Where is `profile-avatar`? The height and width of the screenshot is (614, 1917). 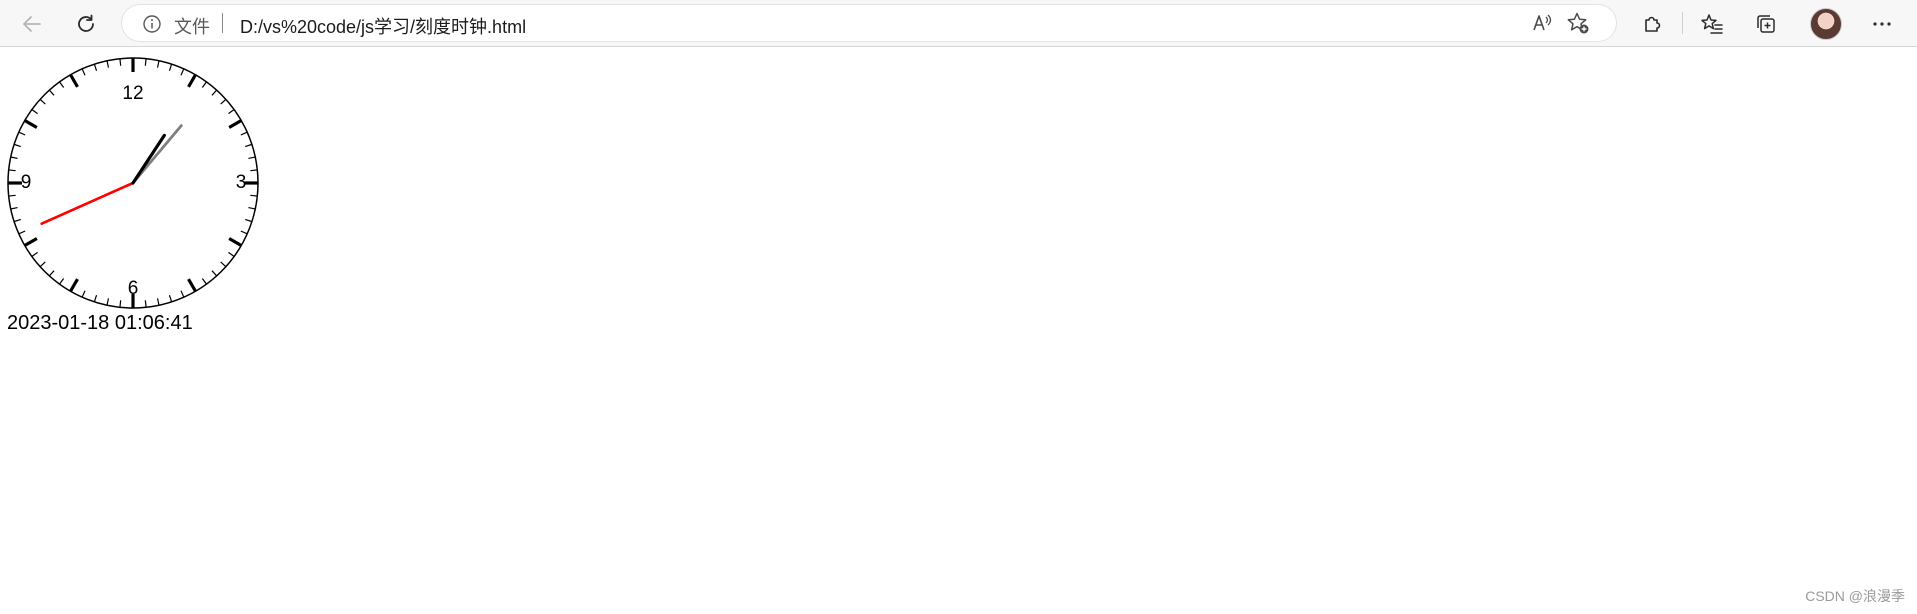 profile-avatar is located at coordinates (1826, 24).